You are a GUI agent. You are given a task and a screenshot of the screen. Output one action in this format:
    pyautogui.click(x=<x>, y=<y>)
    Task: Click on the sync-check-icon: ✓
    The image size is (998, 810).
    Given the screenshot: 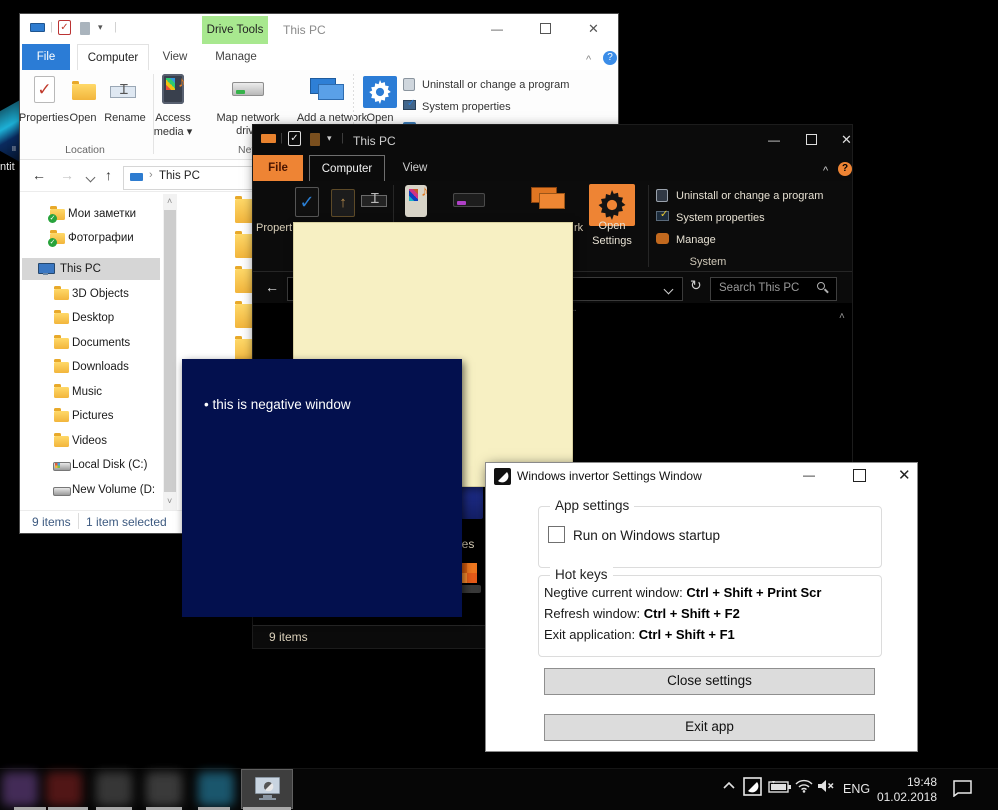 What is the action you would take?
    pyautogui.click(x=52, y=242)
    